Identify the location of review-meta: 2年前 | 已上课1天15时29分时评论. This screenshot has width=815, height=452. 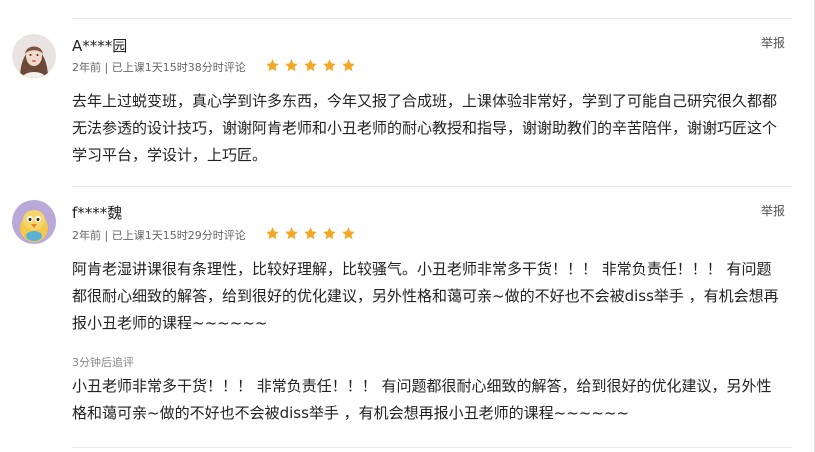
(159, 235).